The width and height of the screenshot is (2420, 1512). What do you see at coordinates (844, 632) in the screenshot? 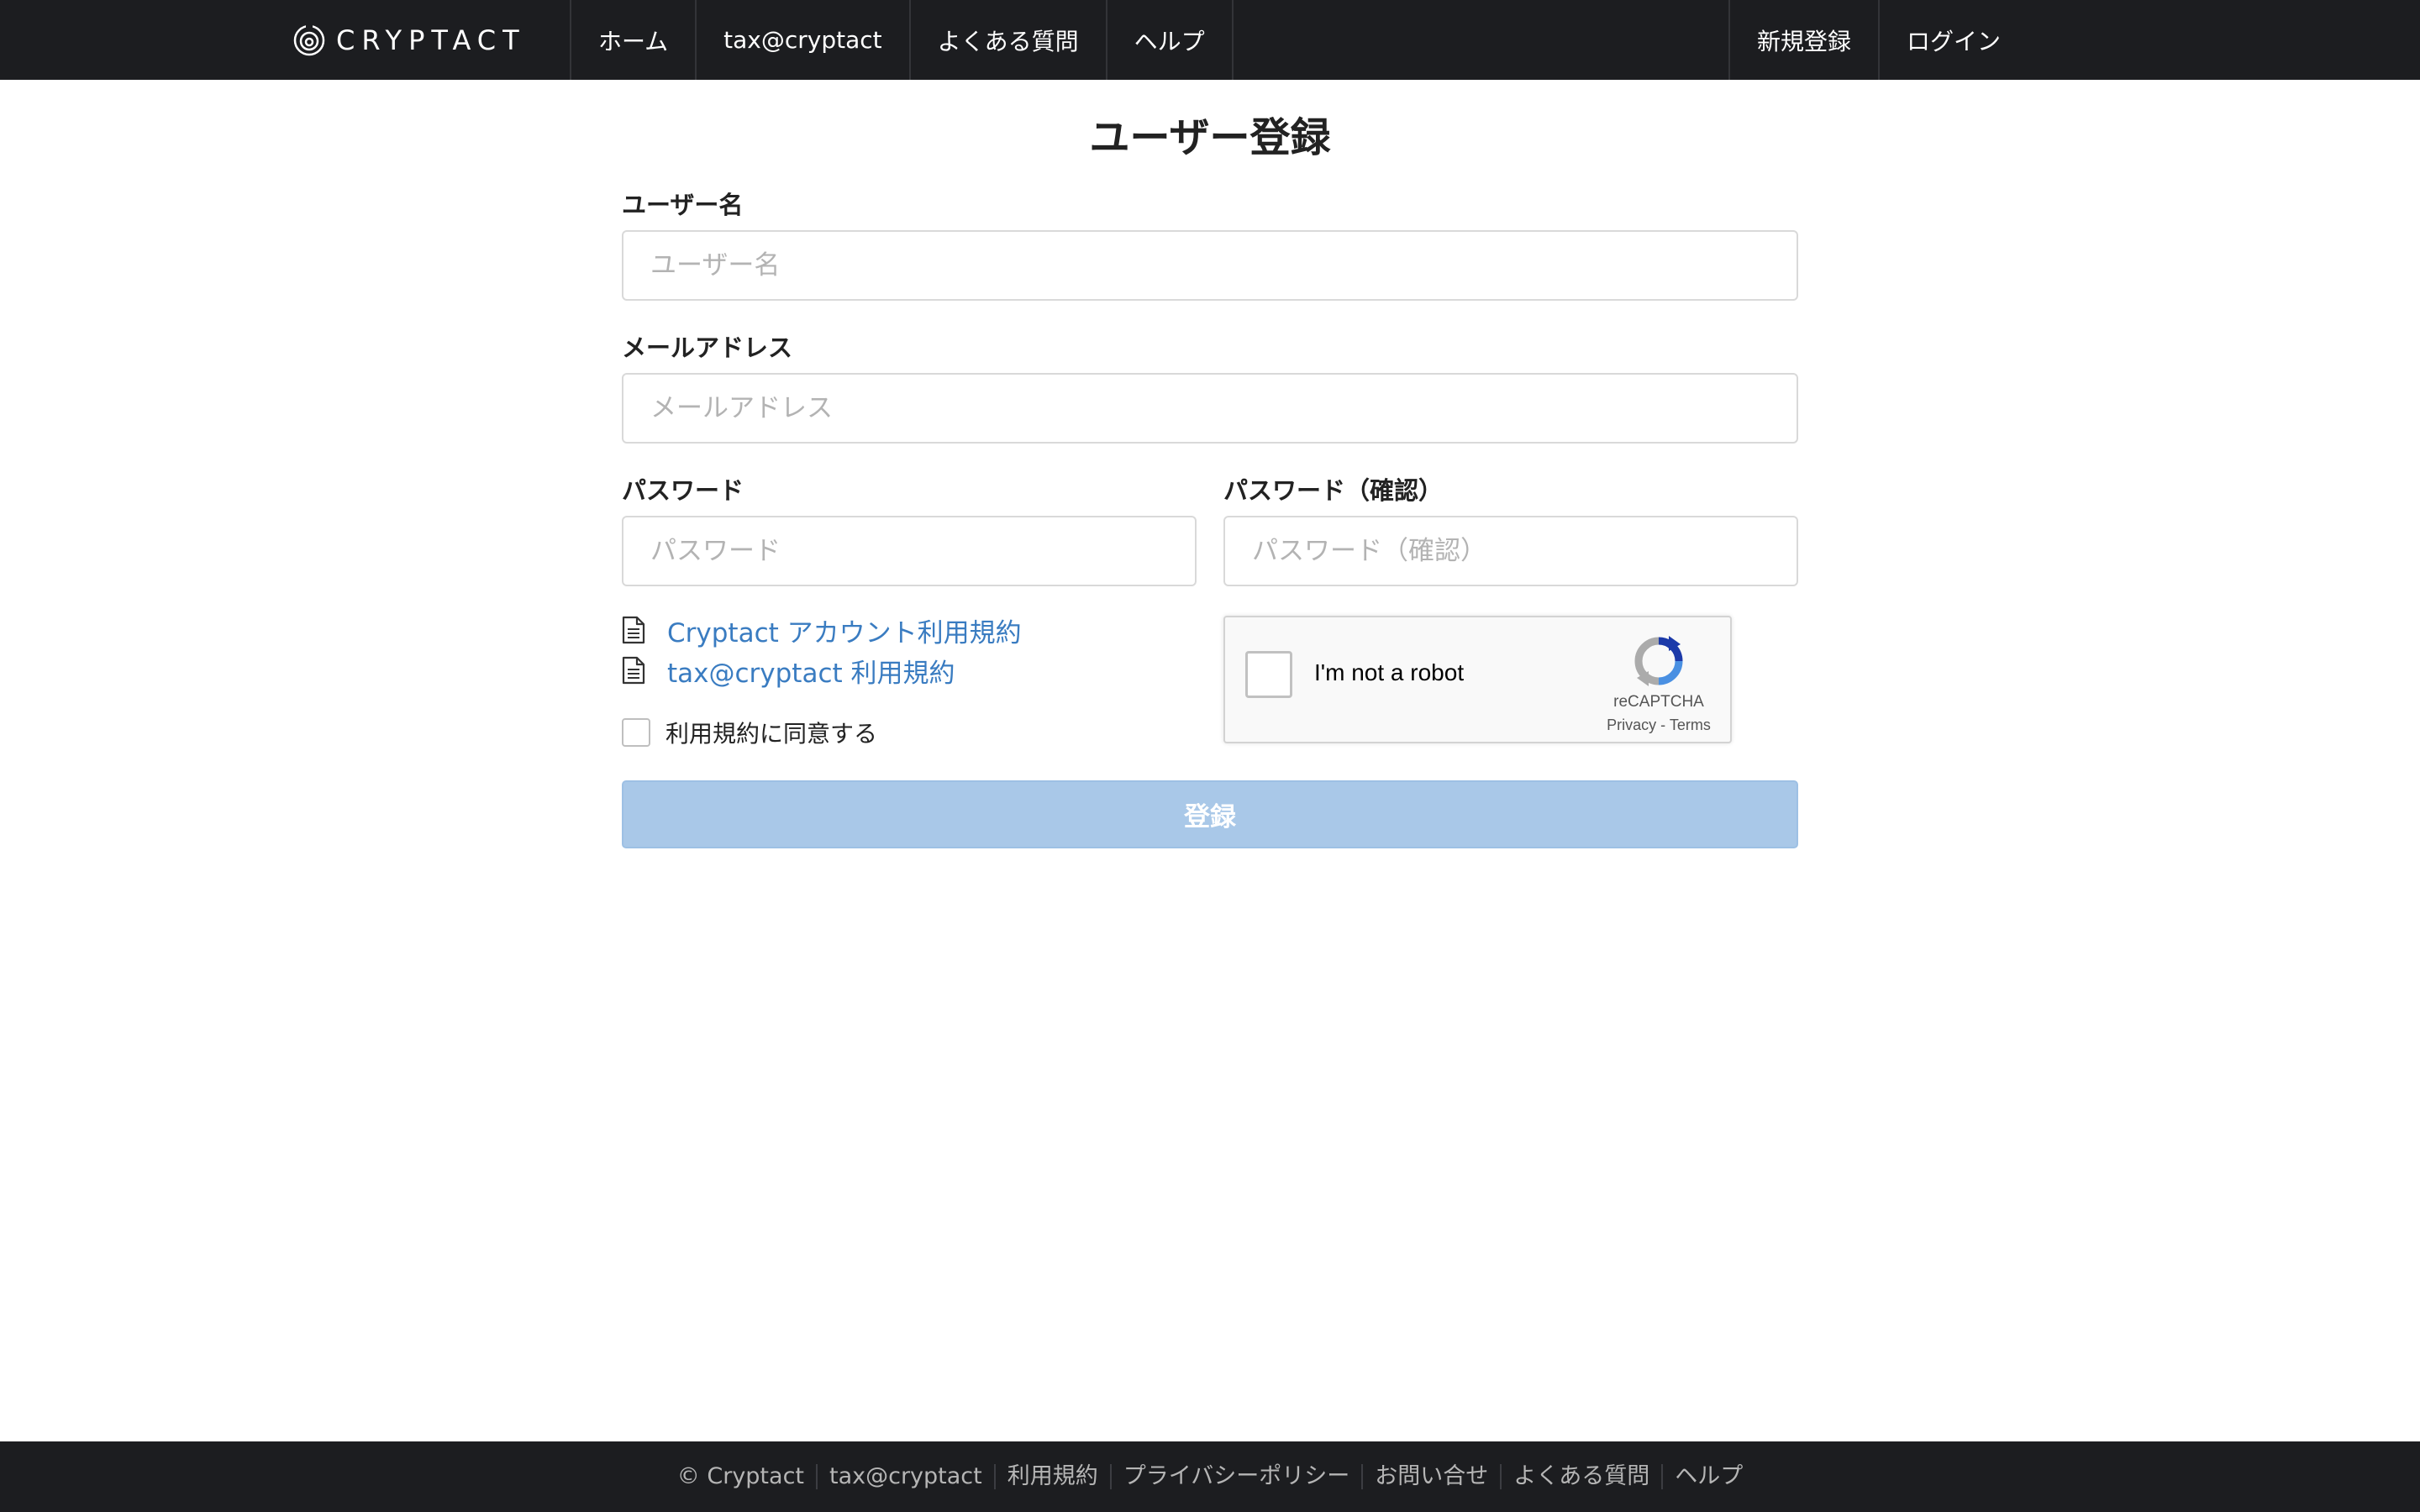
I see `cryptact-account-terms-text: Cryptact アカウント利用規約` at bounding box center [844, 632].